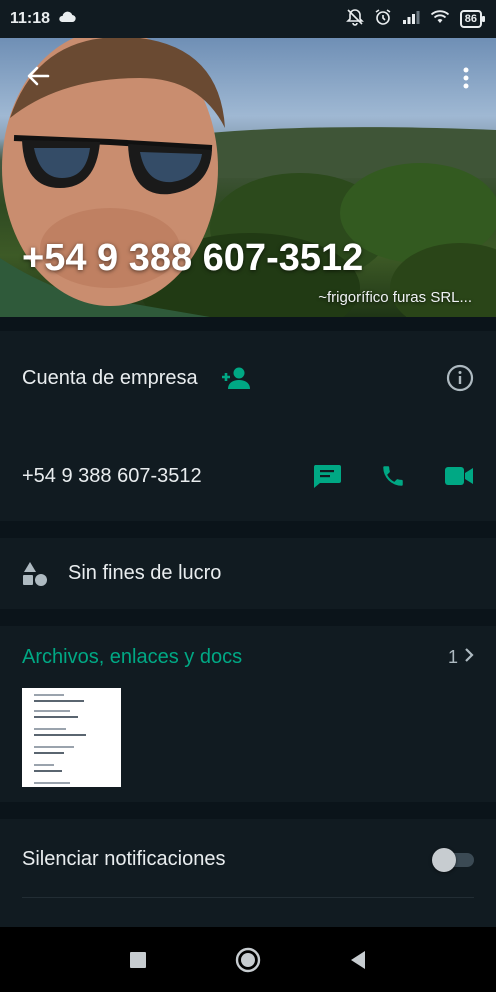 Image resolution: width=496 pixels, height=992 pixels. I want to click on phone-actions, so click(393, 476).